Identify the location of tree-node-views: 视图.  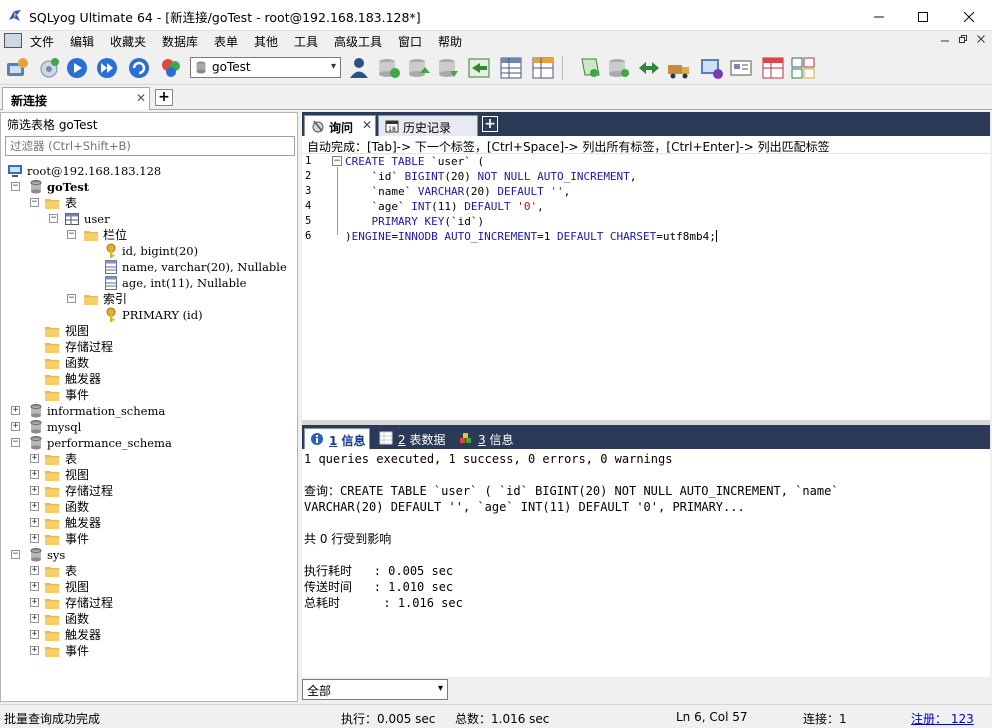
(149, 331).